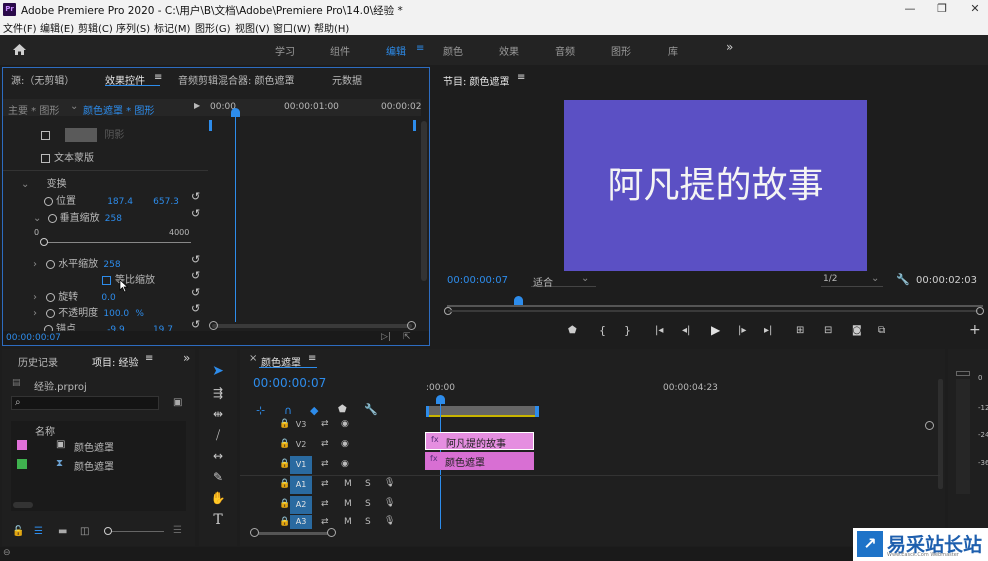  I want to click on list-item: ▣ 颜色遮罩, so click(98, 445).